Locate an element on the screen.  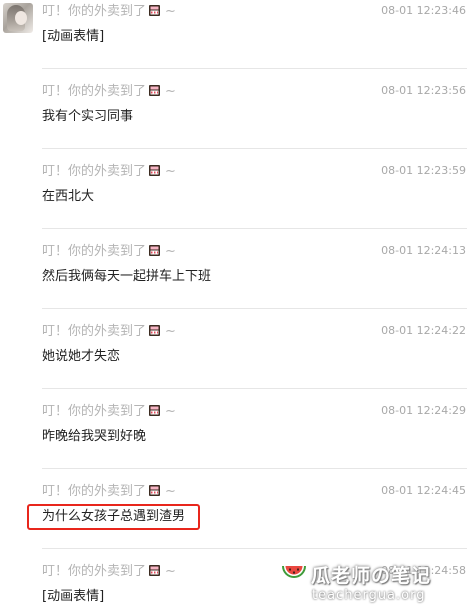
message-text-highlighted: 为什么女孩子总遇到渣男 is located at coordinates (114, 517).